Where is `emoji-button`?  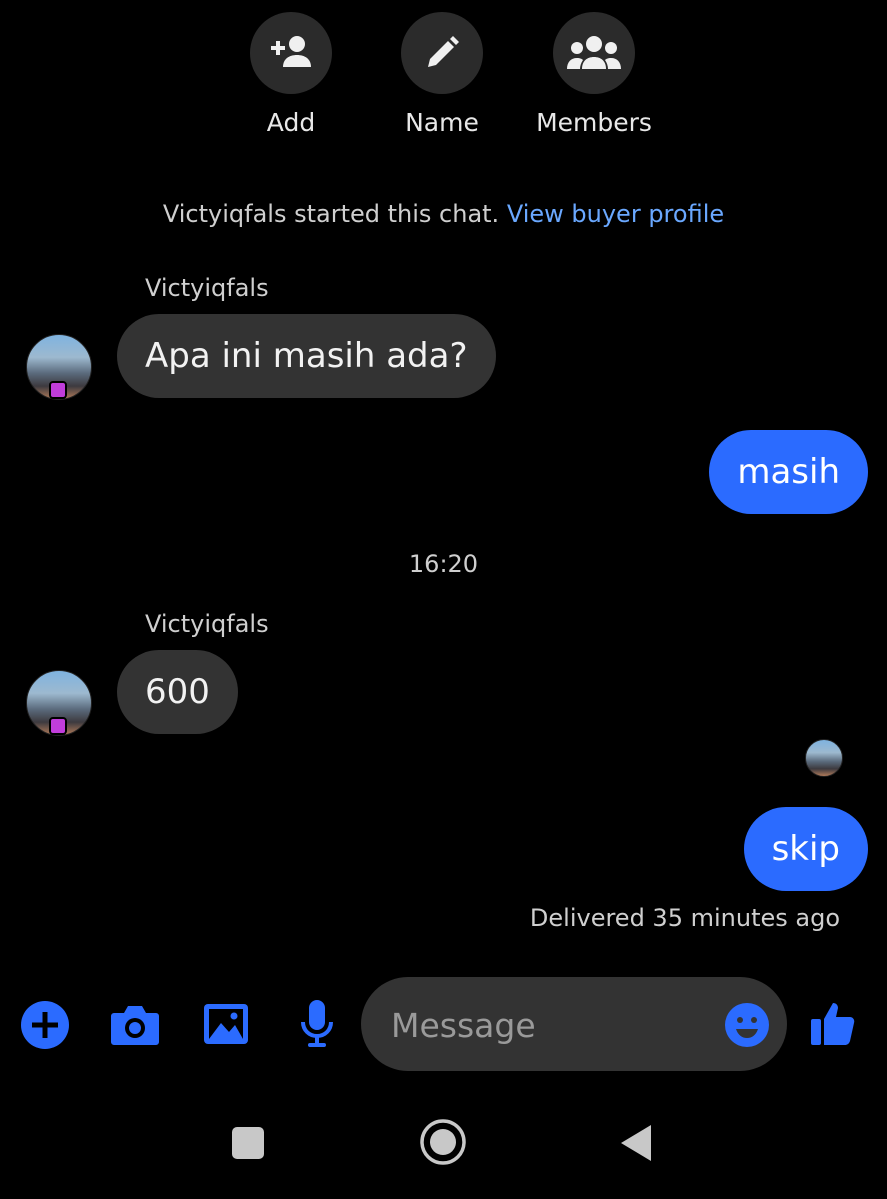
emoji-button is located at coordinates (747, 1025).